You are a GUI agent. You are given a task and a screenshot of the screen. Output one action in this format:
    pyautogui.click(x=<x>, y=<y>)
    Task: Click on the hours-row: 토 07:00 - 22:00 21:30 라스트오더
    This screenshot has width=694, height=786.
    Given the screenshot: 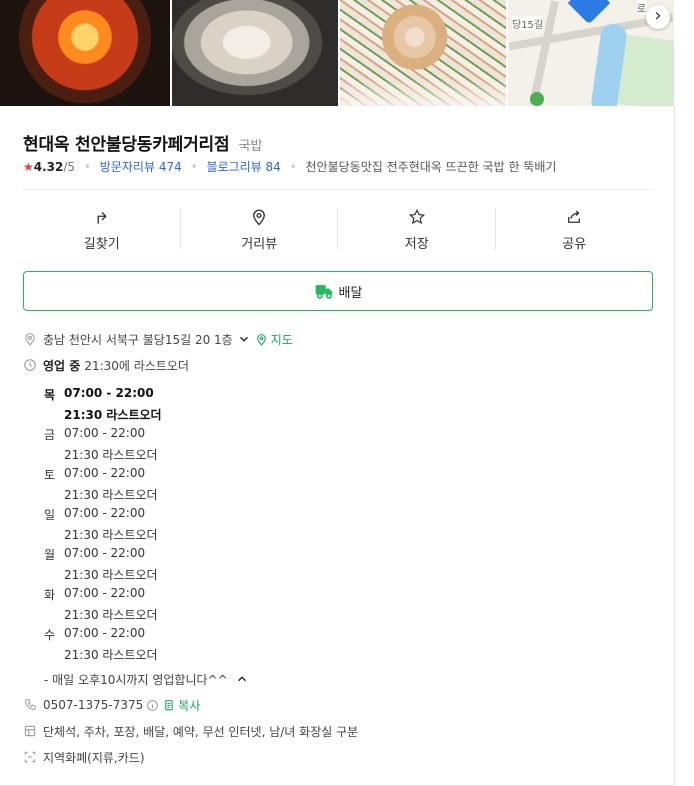 What is the action you would take?
    pyautogui.click(x=194, y=486)
    